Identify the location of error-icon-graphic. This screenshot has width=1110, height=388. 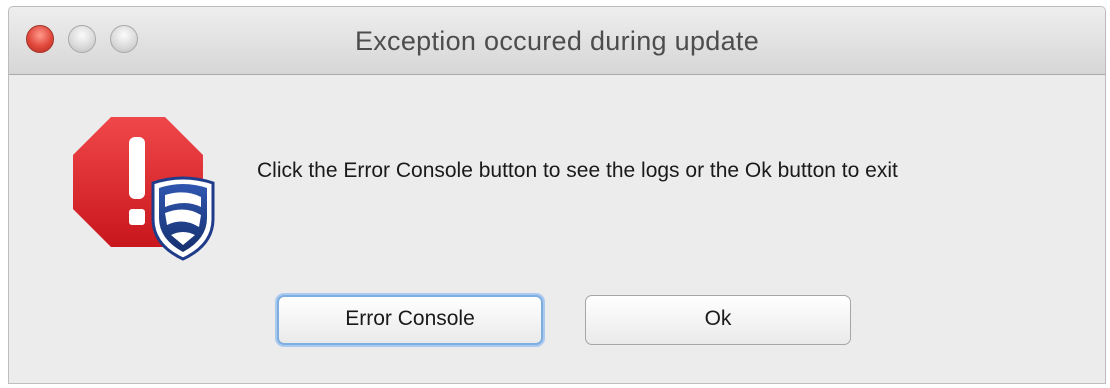
(144, 189).